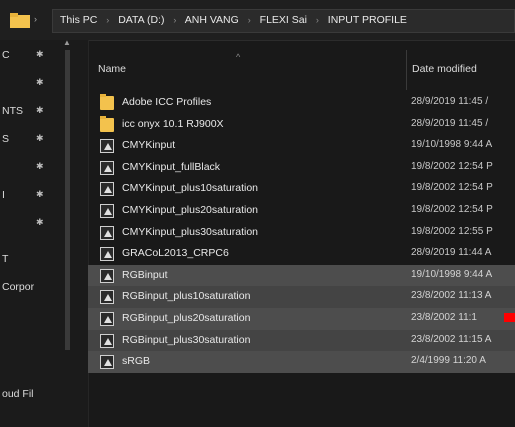  Describe the element at coordinates (35, 19) in the screenshot. I see `chevron-right-icon: ›` at that location.